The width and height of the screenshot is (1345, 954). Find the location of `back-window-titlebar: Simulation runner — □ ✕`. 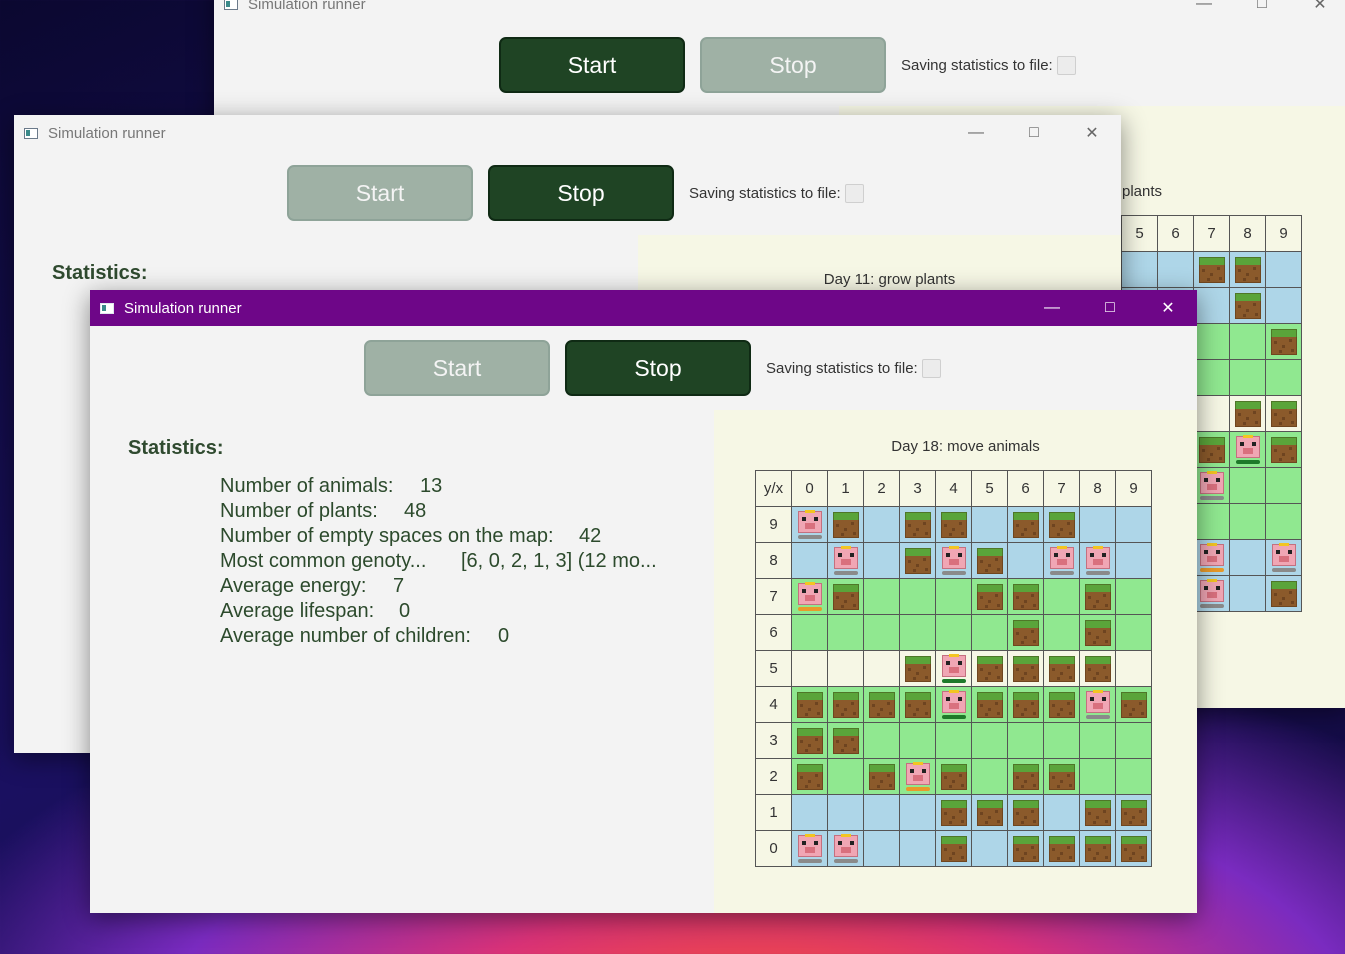

back-window-titlebar: Simulation runner — □ ✕ is located at coordinates (779, 11).